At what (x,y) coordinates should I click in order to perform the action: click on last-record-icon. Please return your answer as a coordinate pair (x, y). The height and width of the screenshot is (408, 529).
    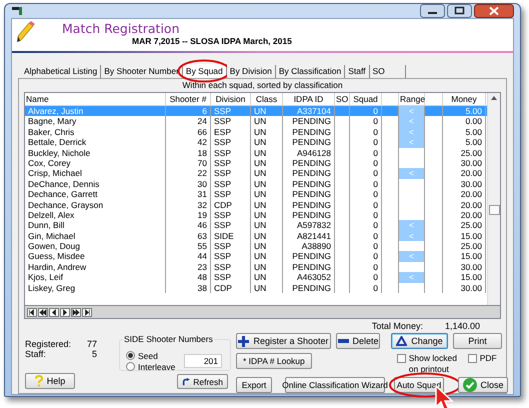
    Looking at the image, I should click on (87, 312).